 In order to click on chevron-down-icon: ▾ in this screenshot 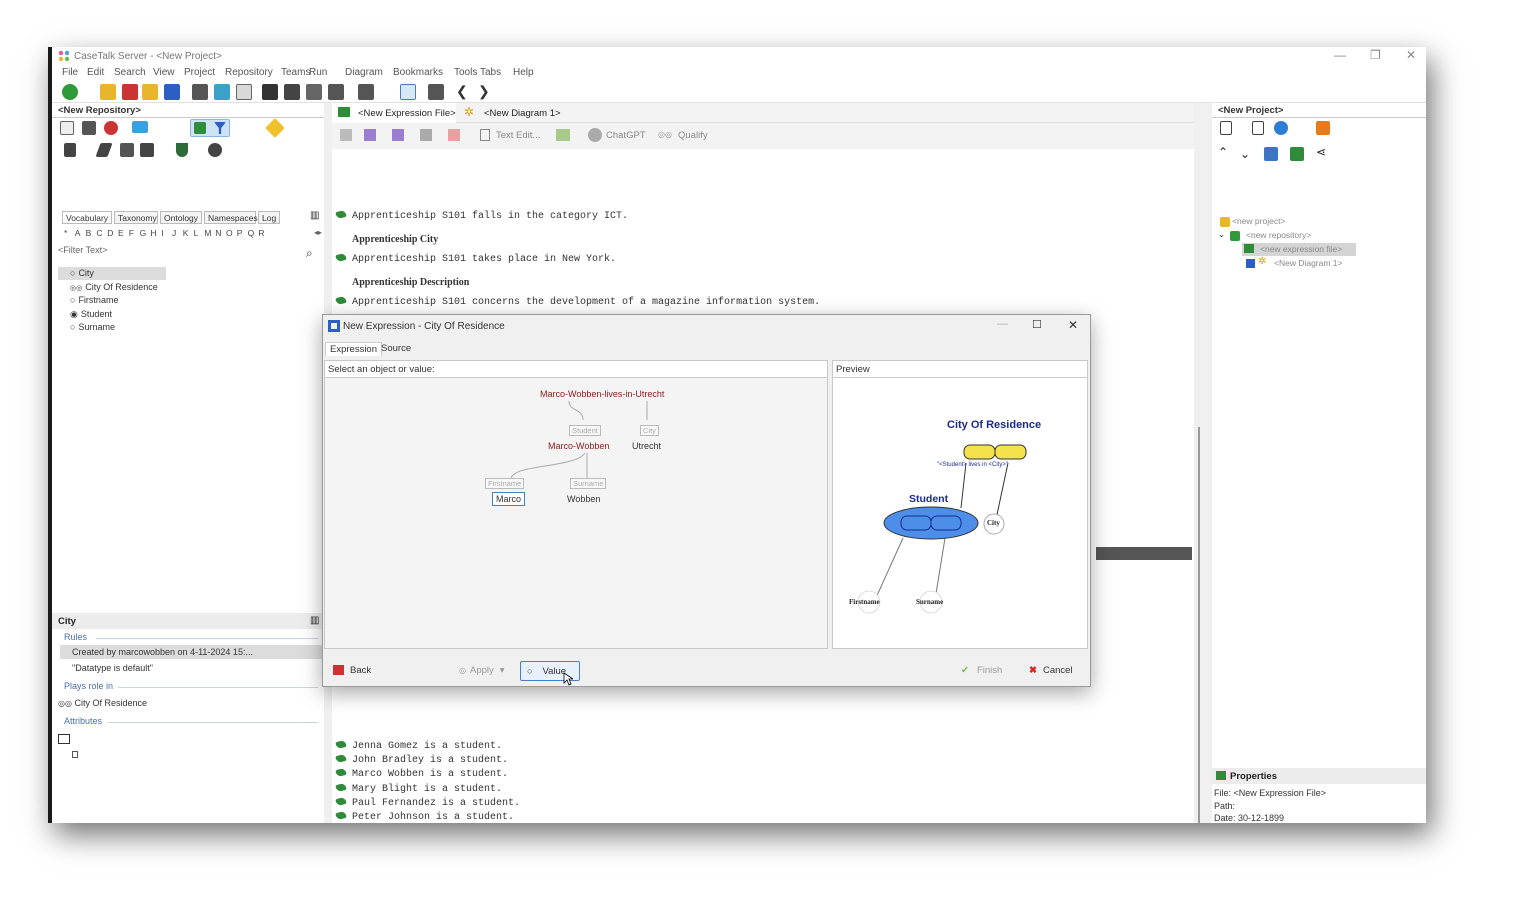, I will do `click(502, 670)`.